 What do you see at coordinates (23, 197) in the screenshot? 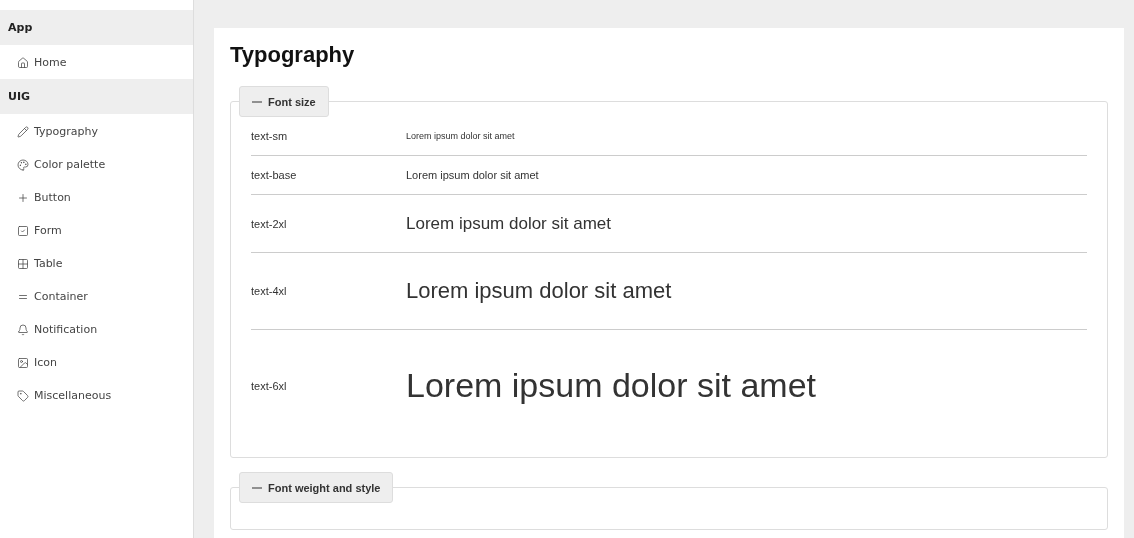
I see `plus-icon` at bounding box center [23, 197].